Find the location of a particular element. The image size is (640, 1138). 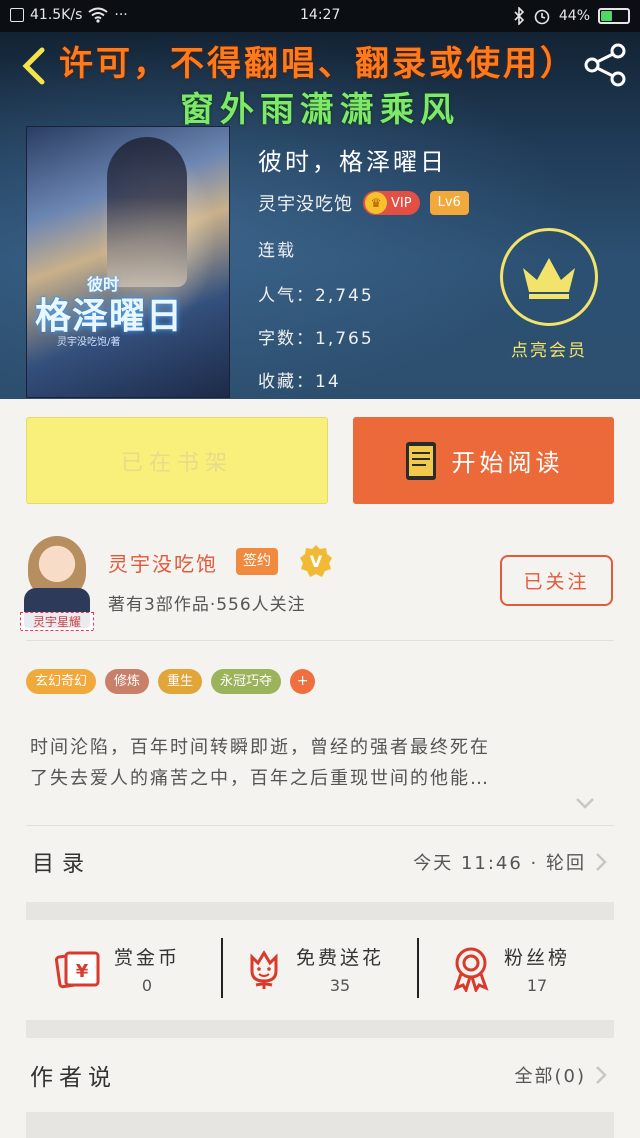

favorites: 收藏：14 is located at coordinates (299, 382).